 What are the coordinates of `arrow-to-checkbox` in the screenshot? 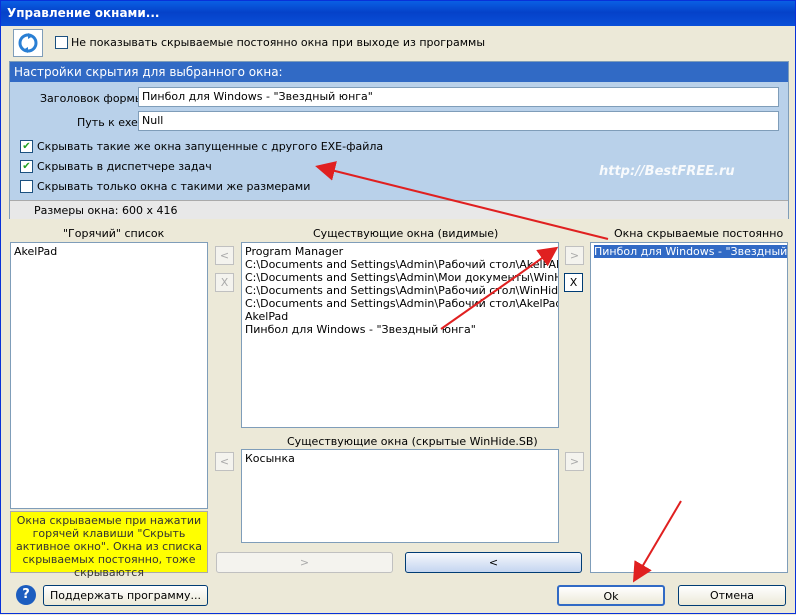 It's located at (462, 200).